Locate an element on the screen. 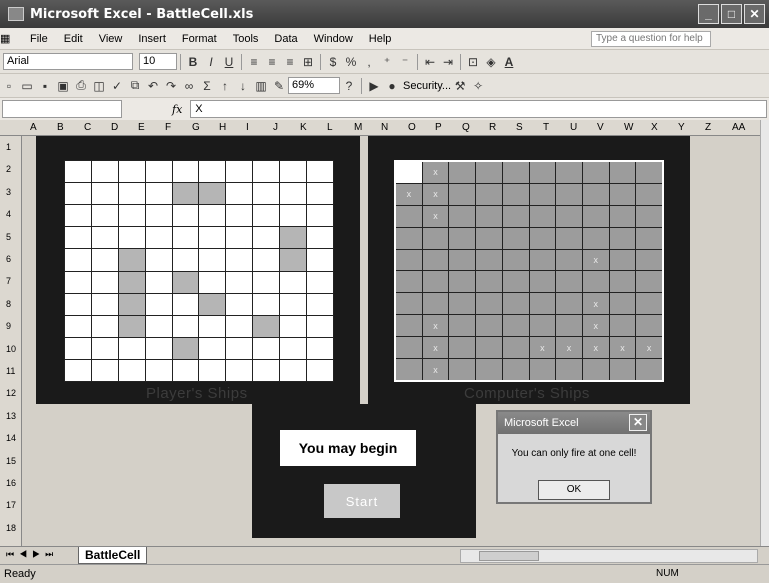  column-header: D is located at coordinates (114, 127).